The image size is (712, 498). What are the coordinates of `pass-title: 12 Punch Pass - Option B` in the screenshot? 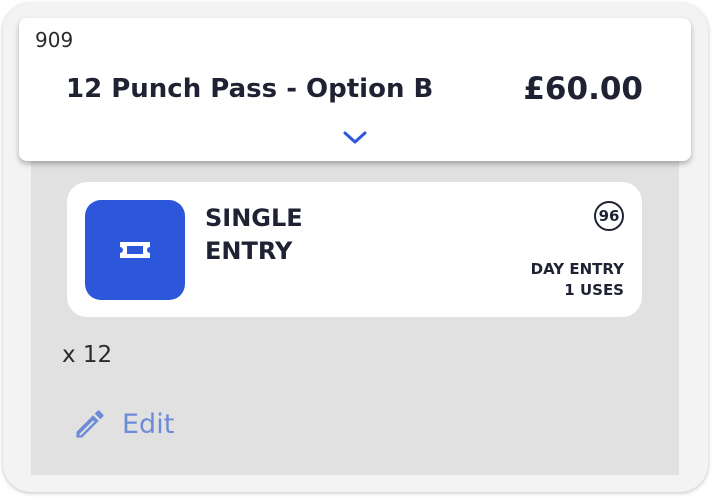 It's located at (250, 89).